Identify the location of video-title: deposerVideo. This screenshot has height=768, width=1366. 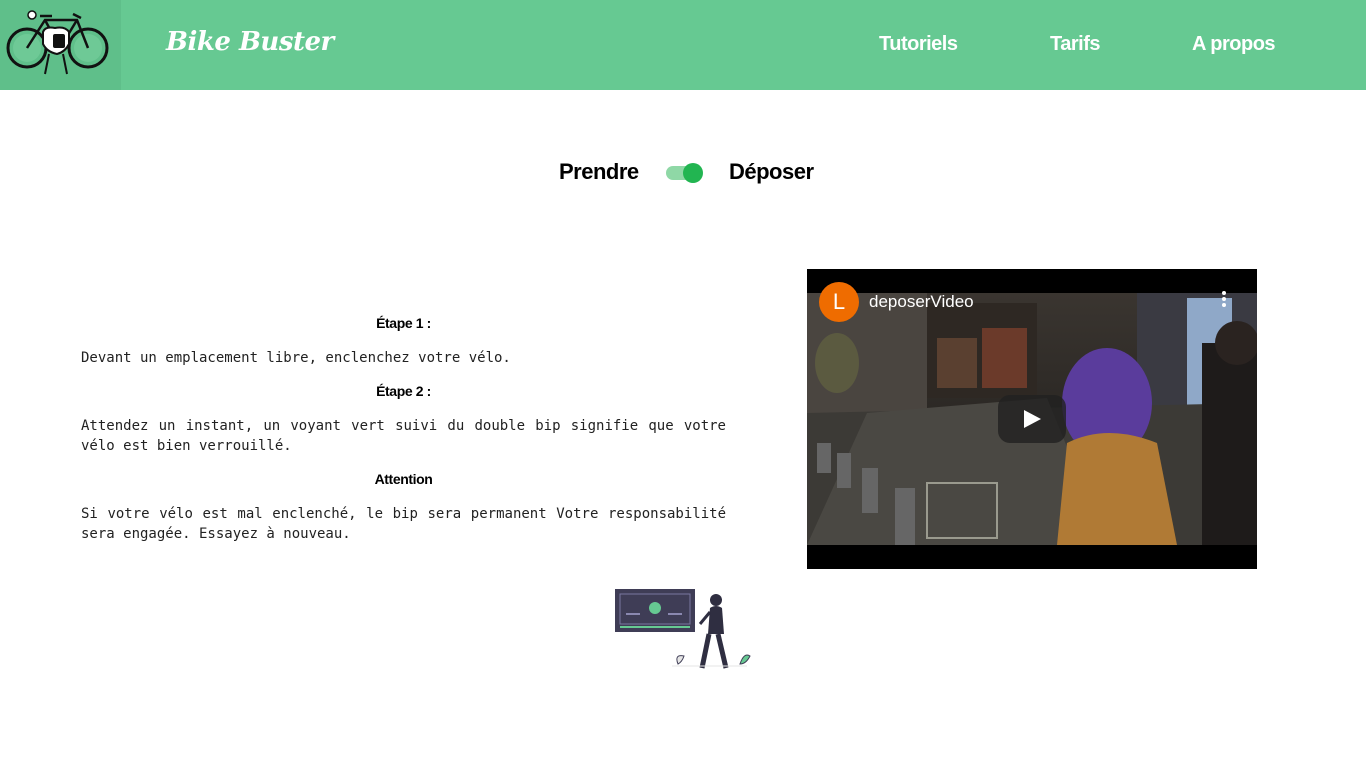
(921, 302).